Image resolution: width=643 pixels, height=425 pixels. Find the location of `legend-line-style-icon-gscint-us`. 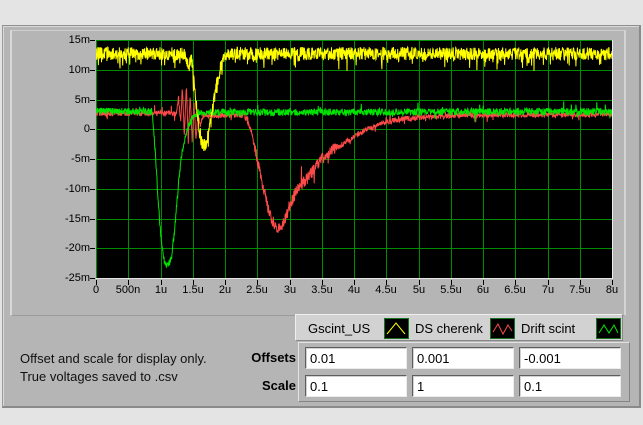

legend-line-style-icon-gscint-us is located at coordinates (396, 328).